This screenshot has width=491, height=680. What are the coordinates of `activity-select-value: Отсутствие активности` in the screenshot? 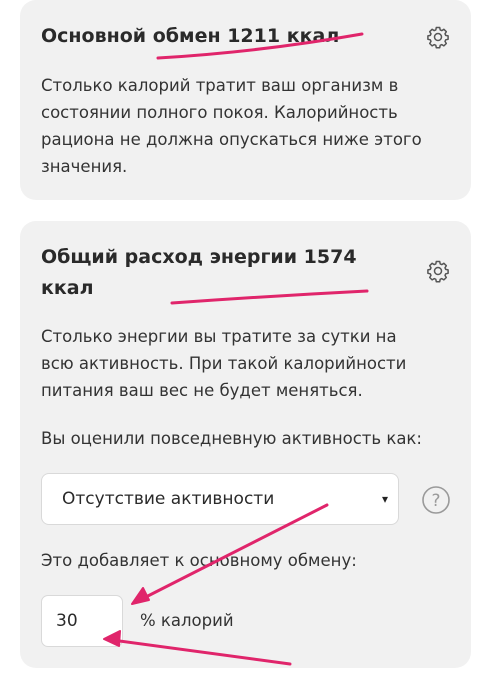 It's located at (168, 499).